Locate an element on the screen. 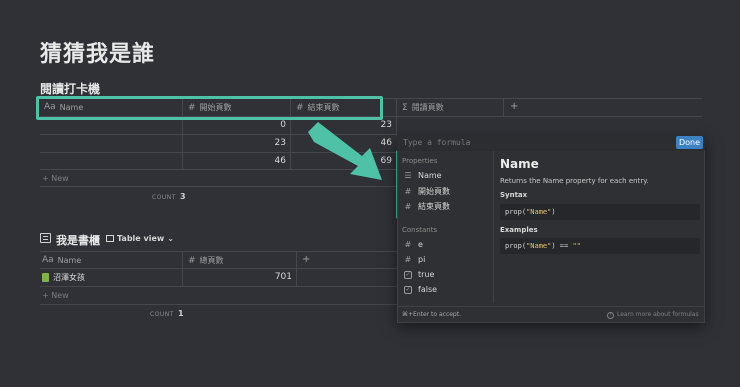  column-header-total-pages: # 總頁數 is located at coordinates (206, 260).